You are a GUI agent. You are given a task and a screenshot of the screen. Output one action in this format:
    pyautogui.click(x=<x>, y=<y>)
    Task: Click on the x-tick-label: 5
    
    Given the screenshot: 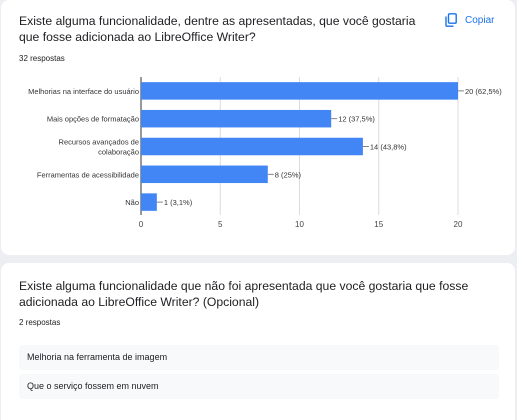 What is the action you would take?
    pyautogui.click(x=220, y=224)
    